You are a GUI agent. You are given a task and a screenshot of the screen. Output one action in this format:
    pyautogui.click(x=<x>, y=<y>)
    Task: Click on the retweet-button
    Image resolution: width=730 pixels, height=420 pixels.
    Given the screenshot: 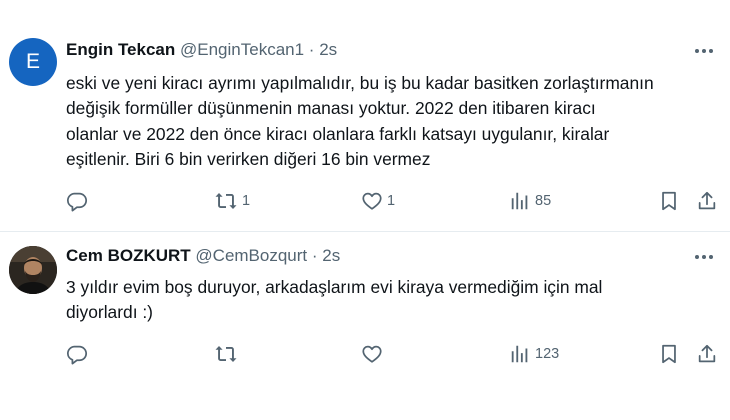 What is the action you would take?
    pyautogui.click(x=228, y=354)
    